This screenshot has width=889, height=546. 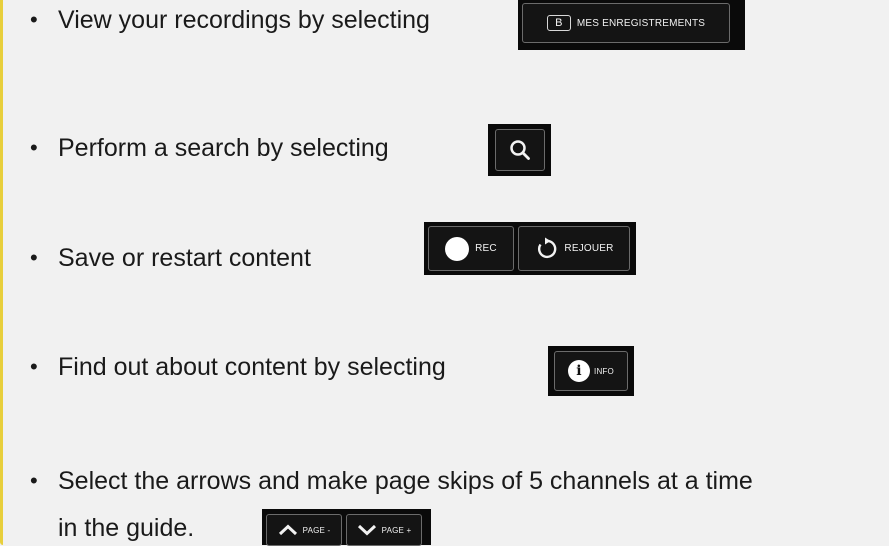 I want to click on info-button-strip: i INFO, so click(x=591, y=371).